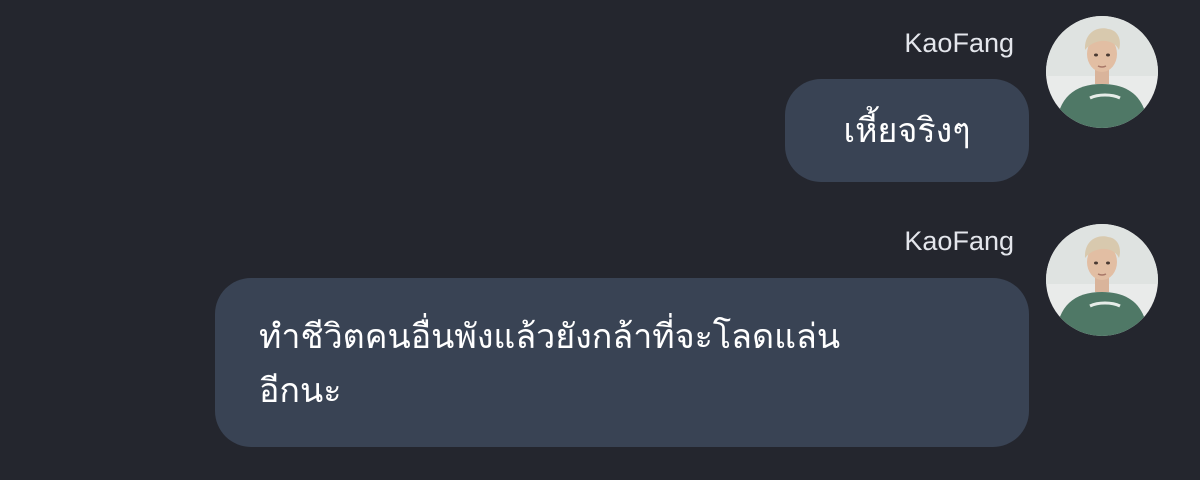  I want to click on message-text-line-2: อีกนะ, so click(300, 391).